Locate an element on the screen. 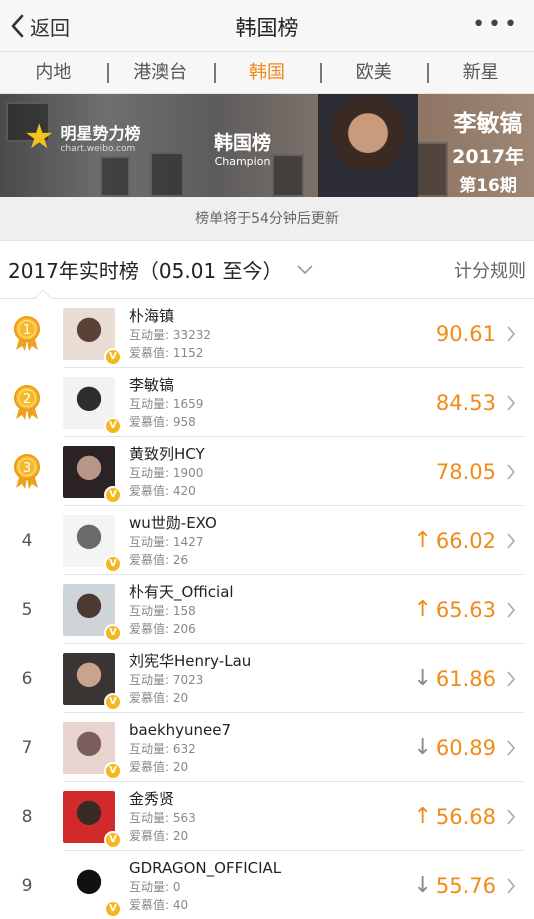 This screenshot has width=534, height=919. interaction-count: 互动量: 1427 is located at coordinates (166, 541).